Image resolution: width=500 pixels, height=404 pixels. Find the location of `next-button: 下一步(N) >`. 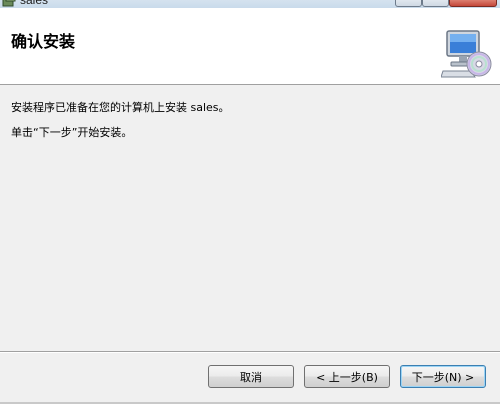

next-button: 下一步(N) > is located at coordinates (443, 376).